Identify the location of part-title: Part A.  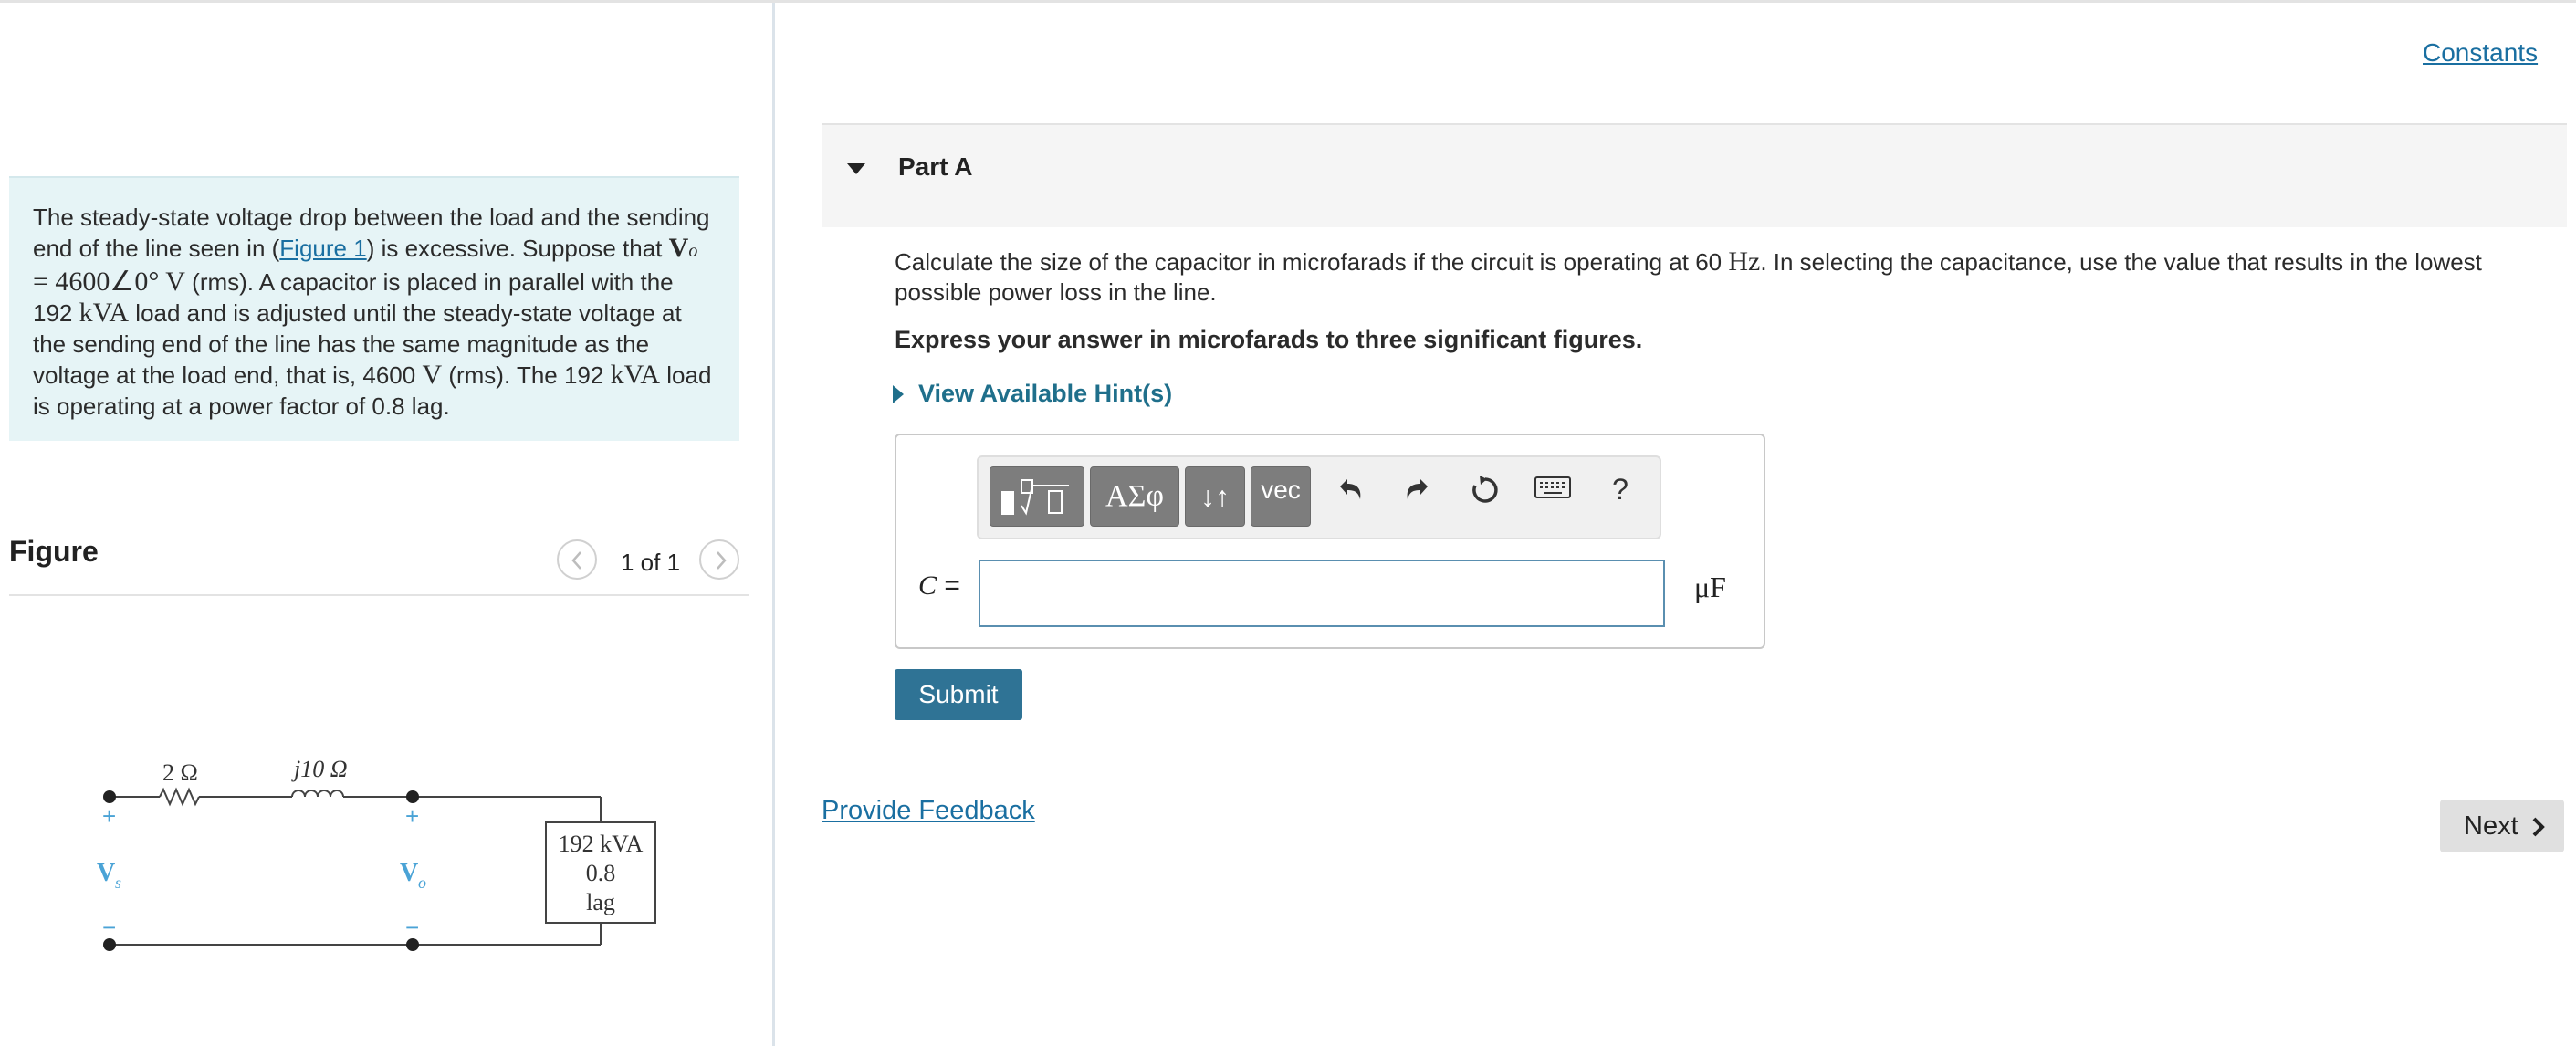
(936, 166).